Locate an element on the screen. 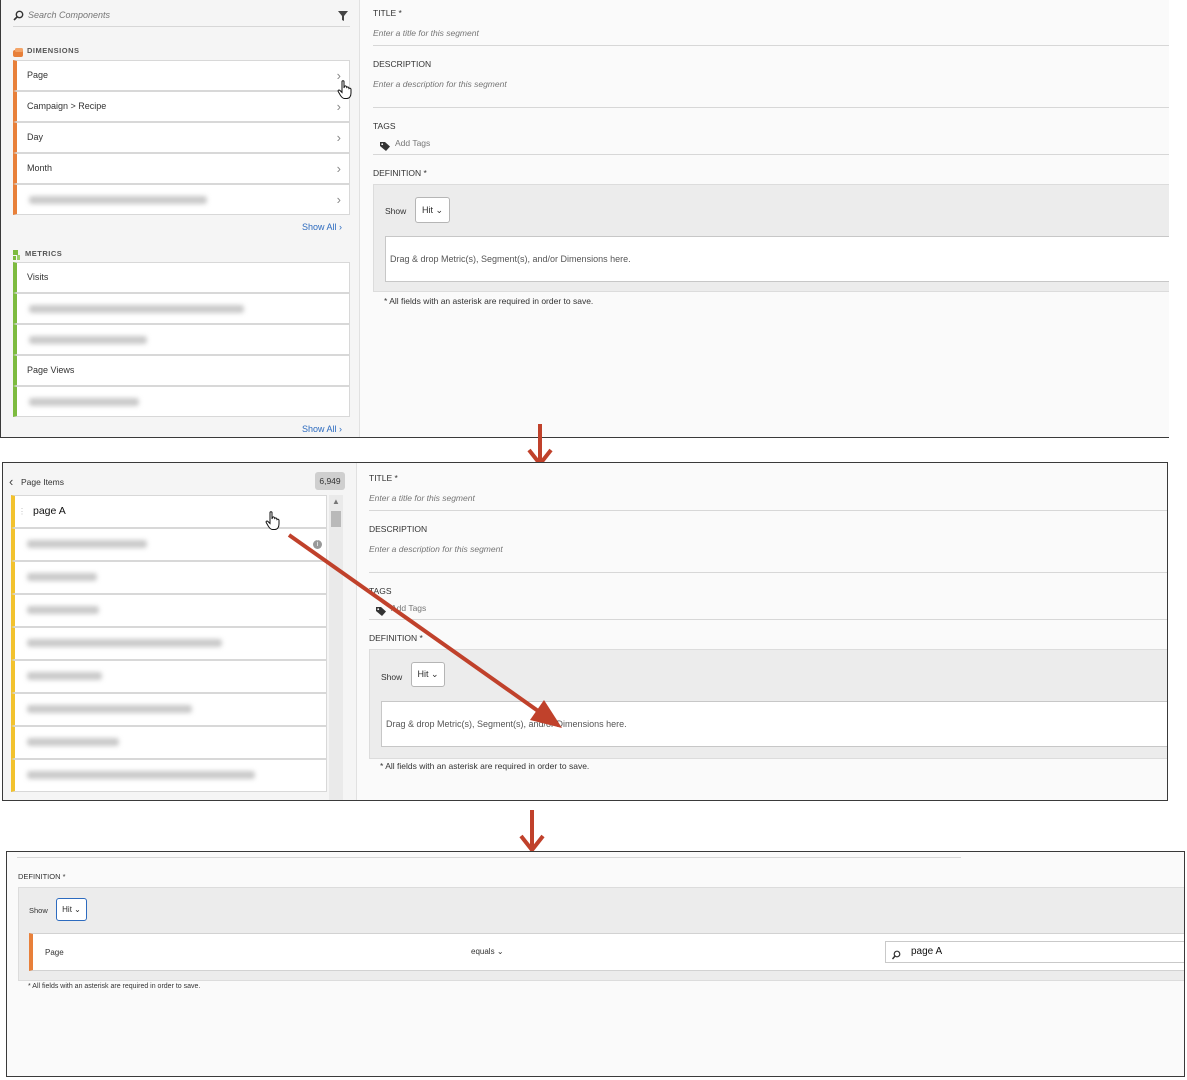 The image size is (1187, 1080). metric-item-label: Visits is located at coordinates (38, 277).